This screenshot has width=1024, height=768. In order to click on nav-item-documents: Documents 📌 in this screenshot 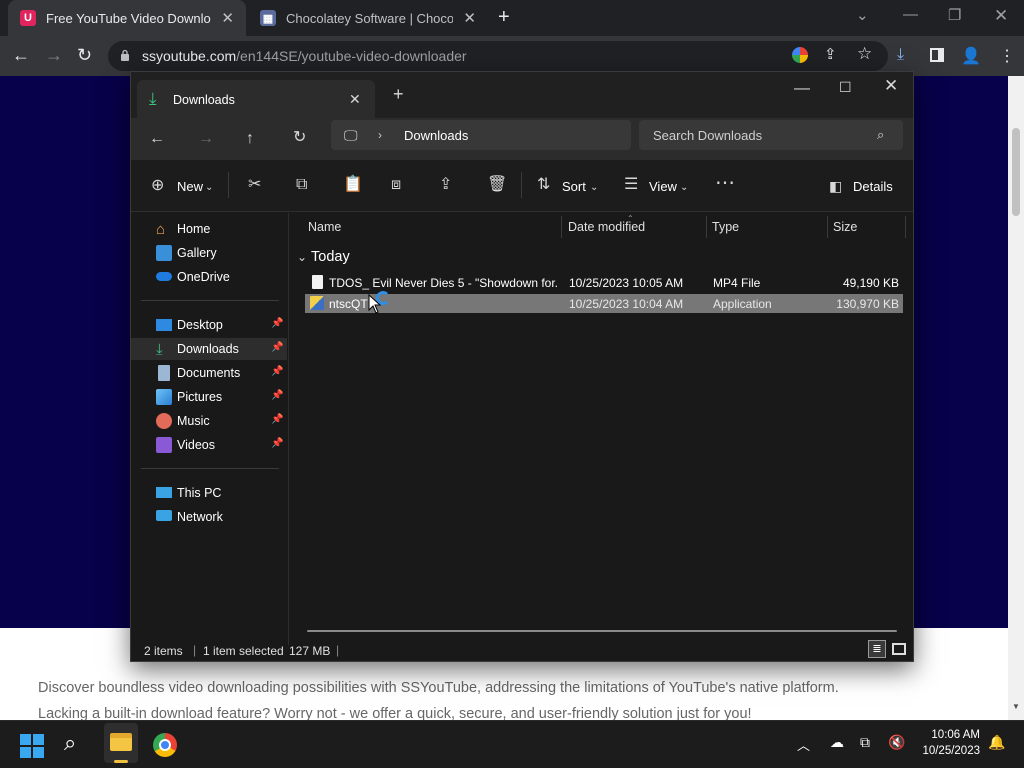, I will do `click(209, 373)`.